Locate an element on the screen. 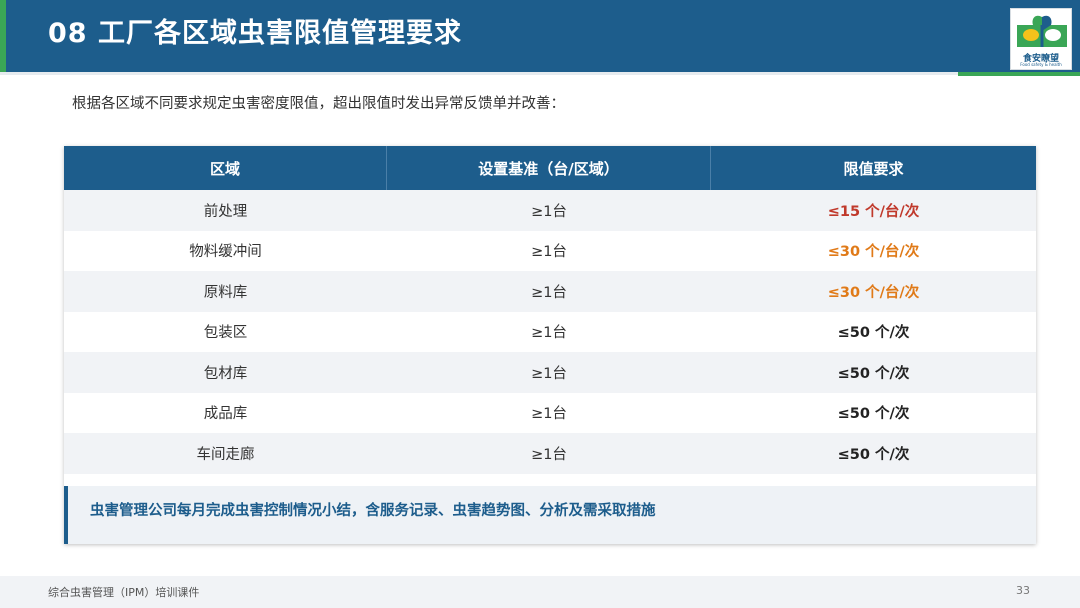 The height and width of the screenshot is (608, 1080). footer-course-name: 综合虫害管理（IPM）培训课件 is located at coordinates (124, 592).